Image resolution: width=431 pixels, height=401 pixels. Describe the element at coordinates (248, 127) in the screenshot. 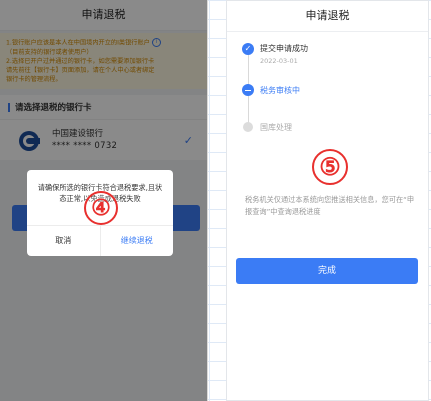

I see `step-pending-icon` at that location.